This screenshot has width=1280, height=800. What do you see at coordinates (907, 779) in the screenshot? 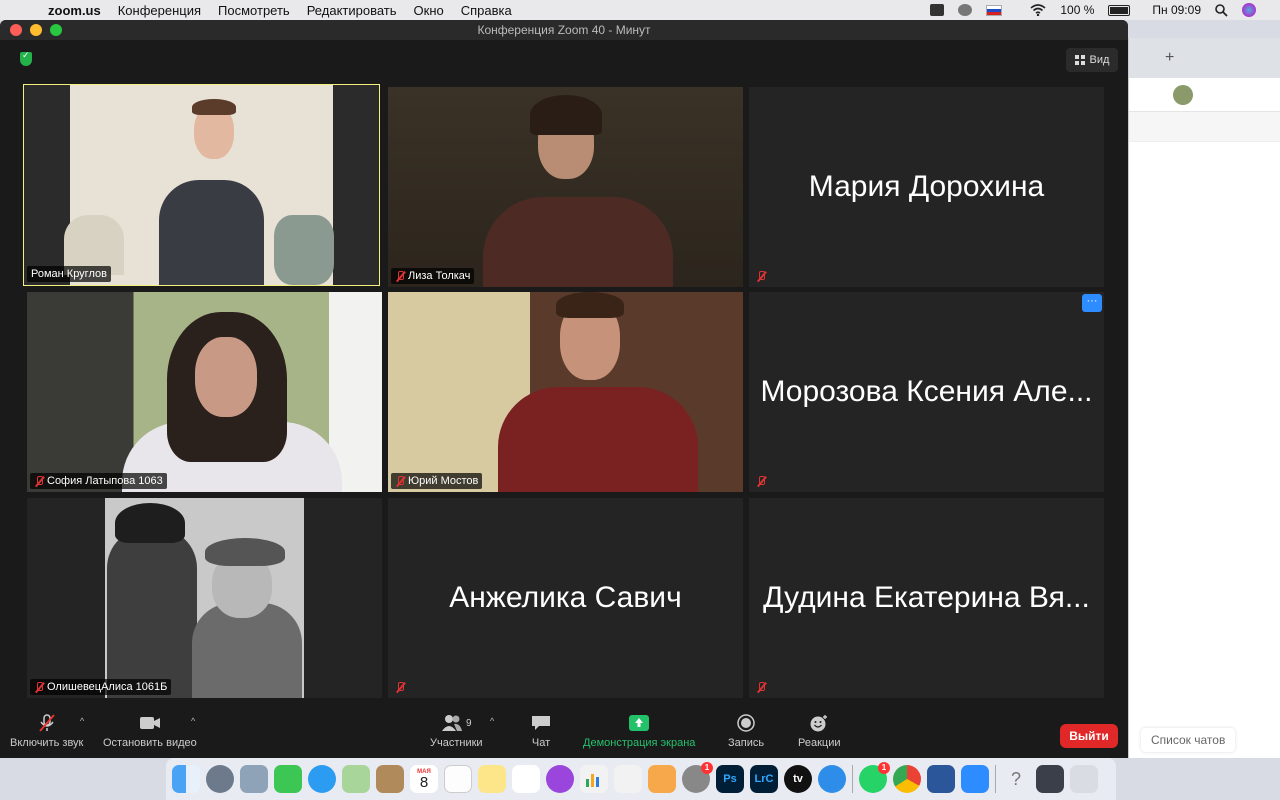
I see `chrome-icon` at bounding box center [907, 779].